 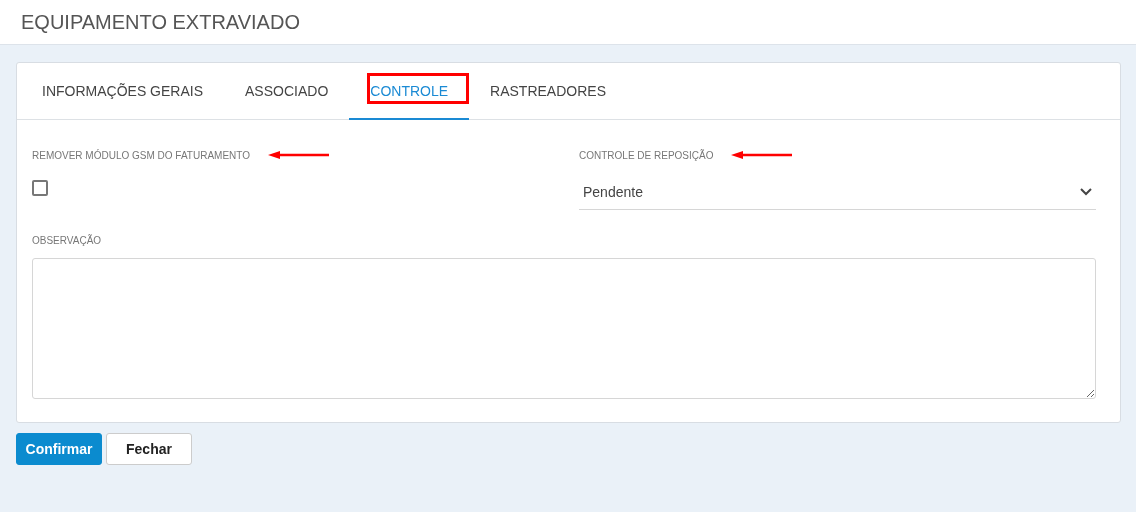 What do you see at coordinates (548, 91) in the screenshot?
I see `tab: RASTREADORES` at bounding box center [548, 91].